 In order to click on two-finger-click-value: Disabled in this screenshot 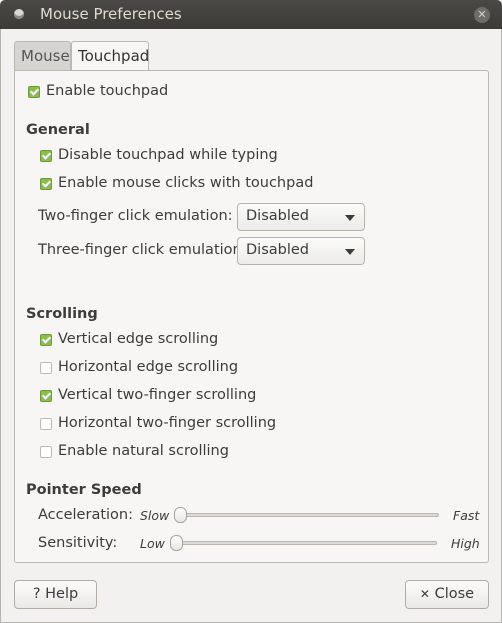, I will do `click(277, 216)`.